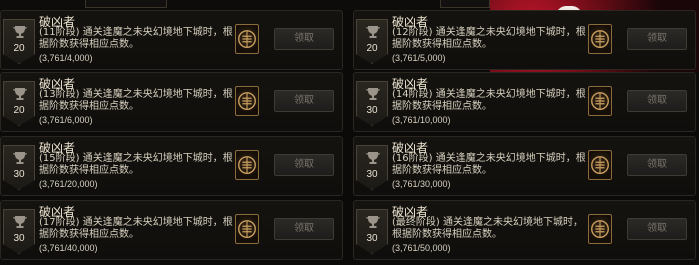  What do you see at coordinates (136, 100) in the screenshot?
I see `achievement-description: (13阶段) 通关逢魔之未央幻境地下城时，根据阶数获得相应点数。` at bounding box center [136, 100].